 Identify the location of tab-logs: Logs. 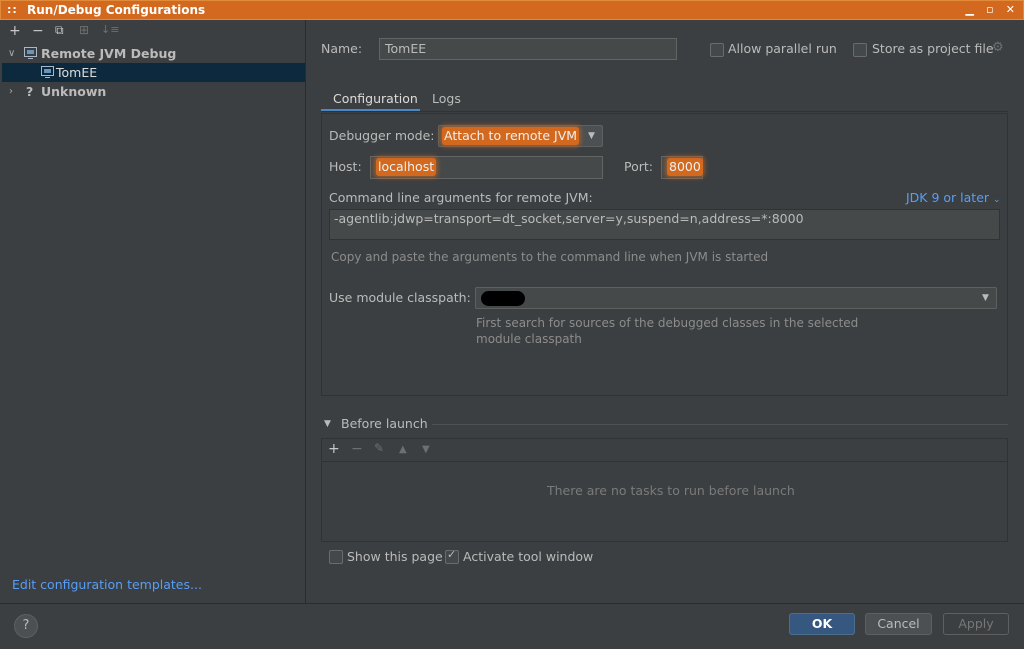
(446, 98).